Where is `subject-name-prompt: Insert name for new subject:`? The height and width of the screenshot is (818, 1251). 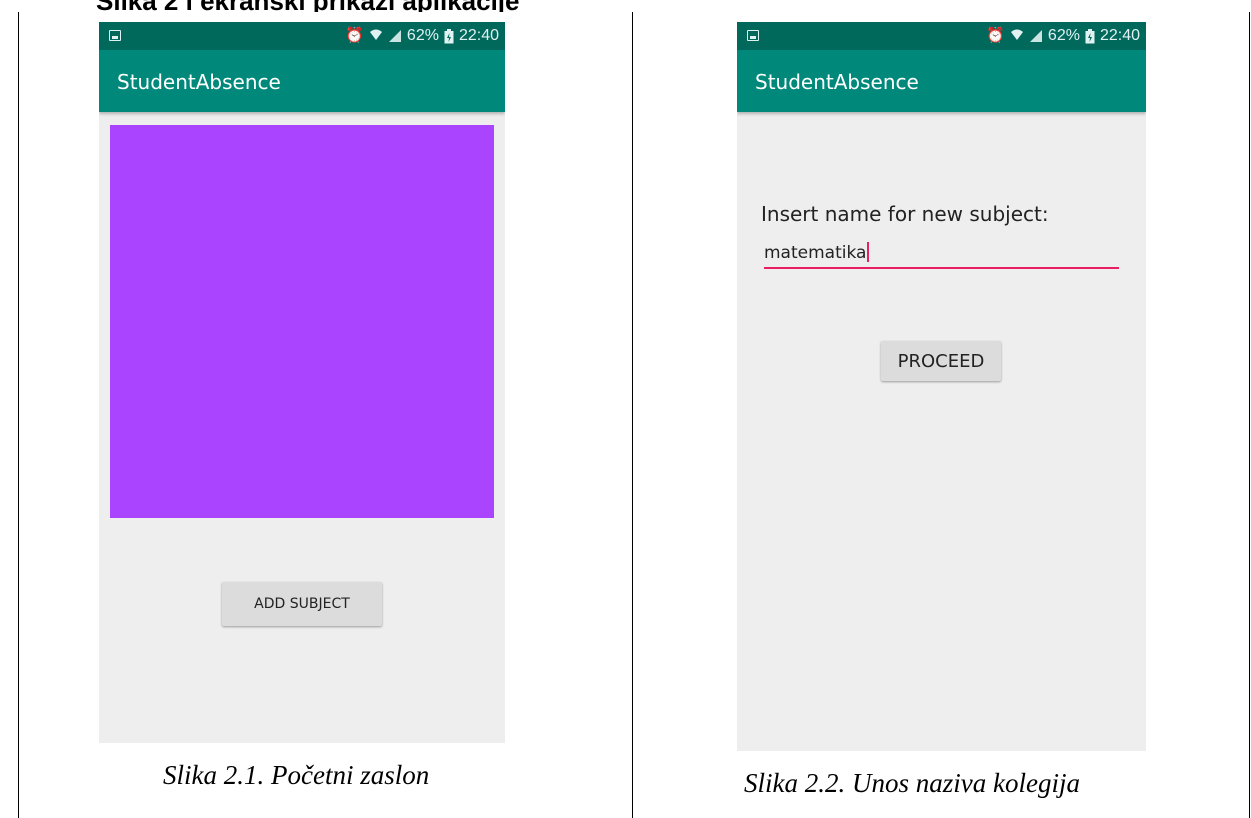 subject-name-prompt: Insert name for new subject: is located at coordinates (905, 214).